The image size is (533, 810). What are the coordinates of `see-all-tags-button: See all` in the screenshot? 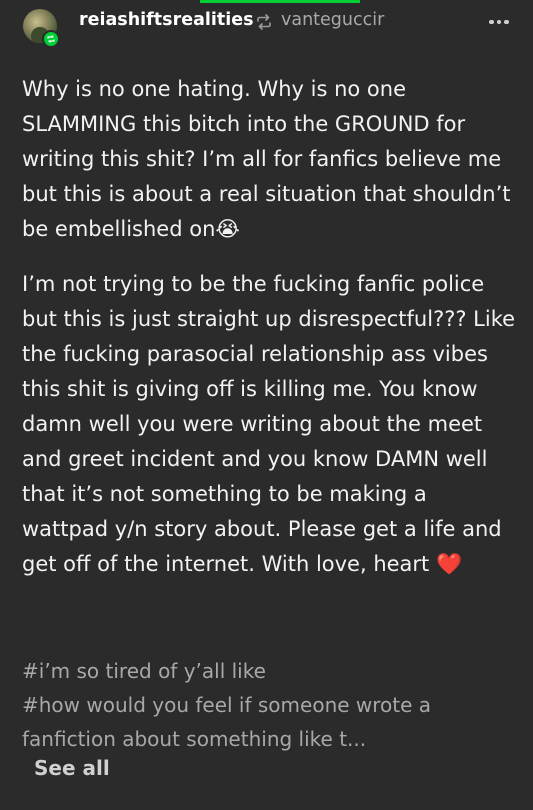 It's located at (72, 768).